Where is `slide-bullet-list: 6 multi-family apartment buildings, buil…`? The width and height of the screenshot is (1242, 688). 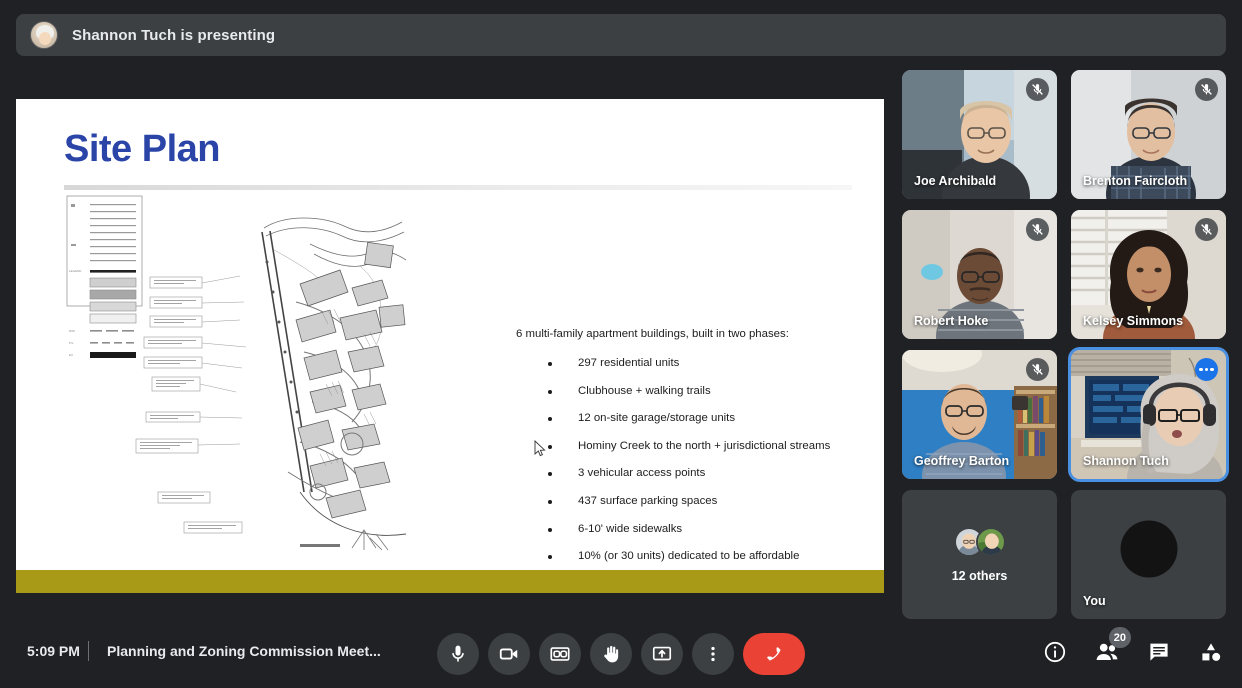
slide-bullet-list: 6 multi-family apartment buildings, buil… is located at coordinates (698, 460).